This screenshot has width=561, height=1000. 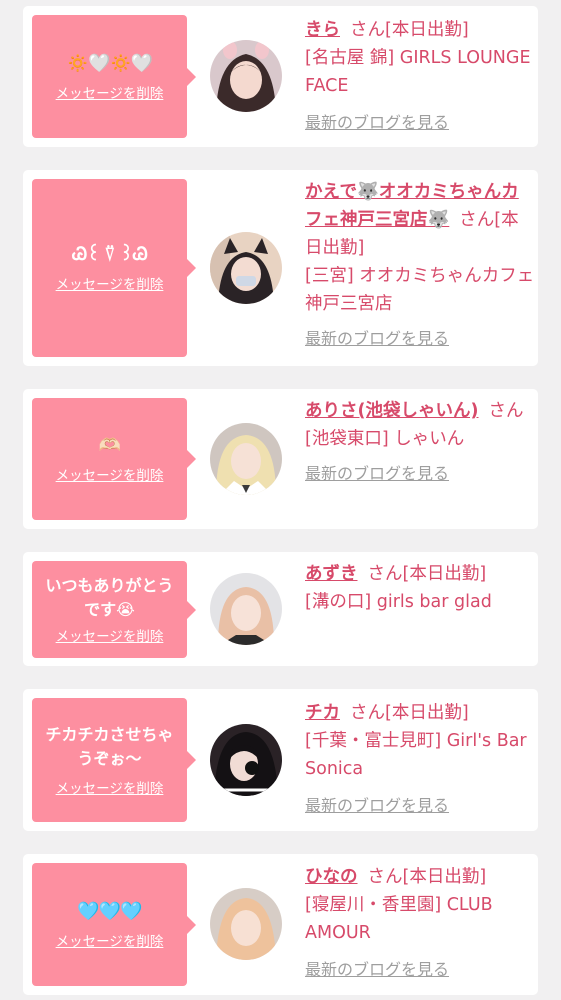 What do you see at coordinates (110, 63) in the screenshot?
I see `message-text: 🔅🤍🔅🤍` at bounding box center [110, 63].